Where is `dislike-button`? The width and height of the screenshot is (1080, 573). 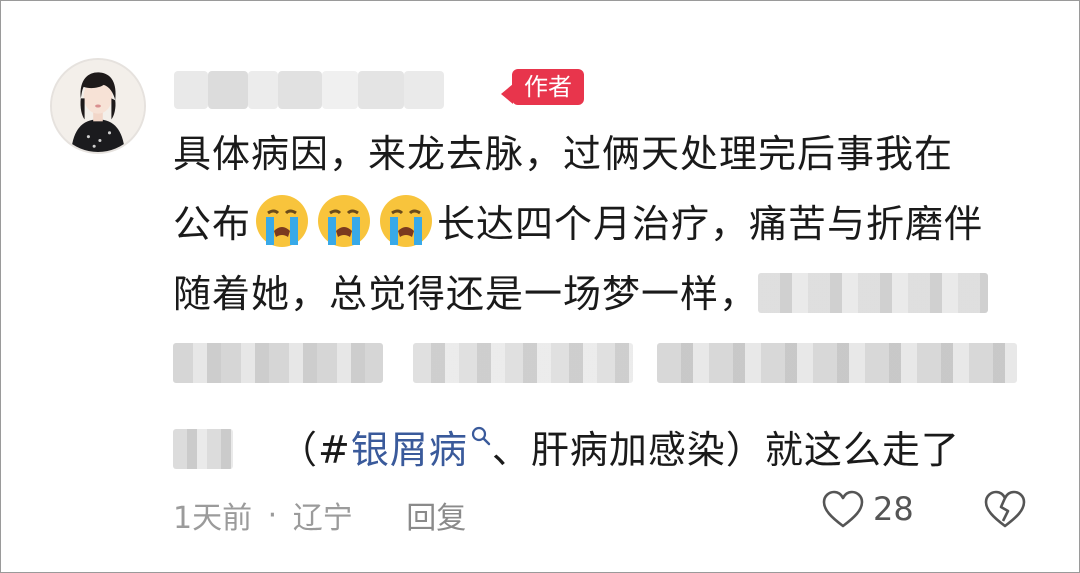 dislike-button is located at coordinates (1005, 511).